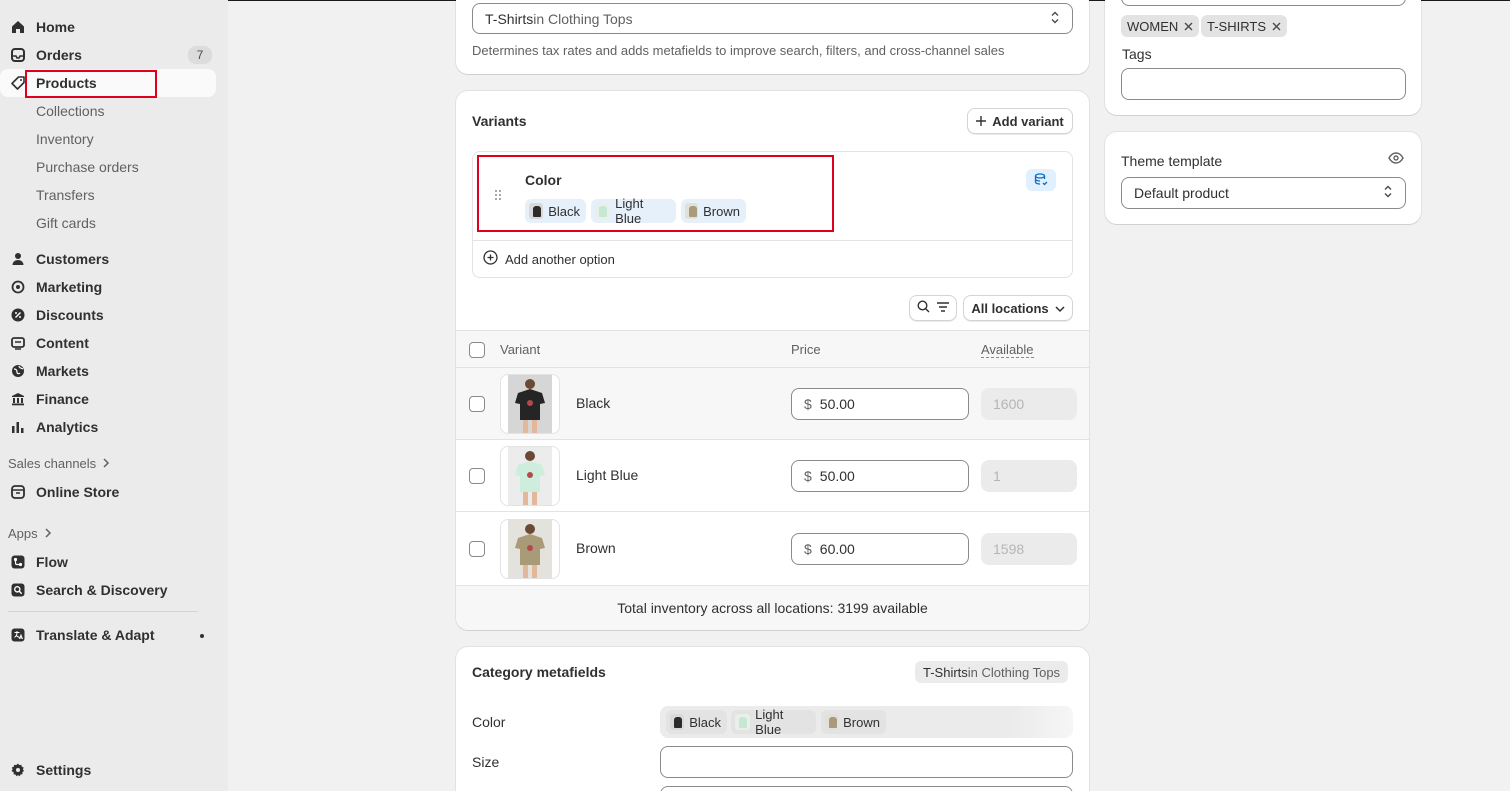 The image size is (1510, 791). What do you see at coordinates (18, 259) in the screenshot?
I see `person-icon` at bounding box center [18, 259].